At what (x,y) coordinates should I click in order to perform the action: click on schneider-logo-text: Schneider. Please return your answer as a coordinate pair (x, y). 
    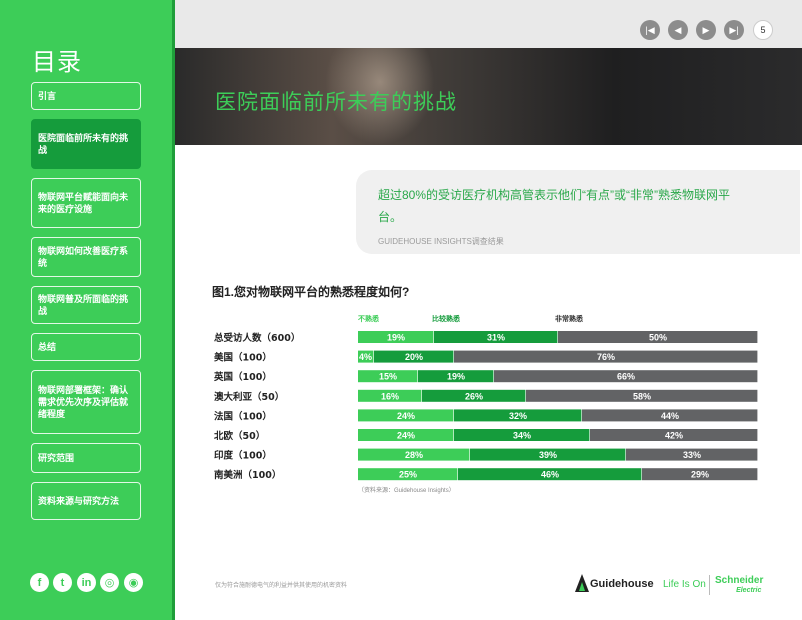
    Looking at the image, I should click on (739, 580).